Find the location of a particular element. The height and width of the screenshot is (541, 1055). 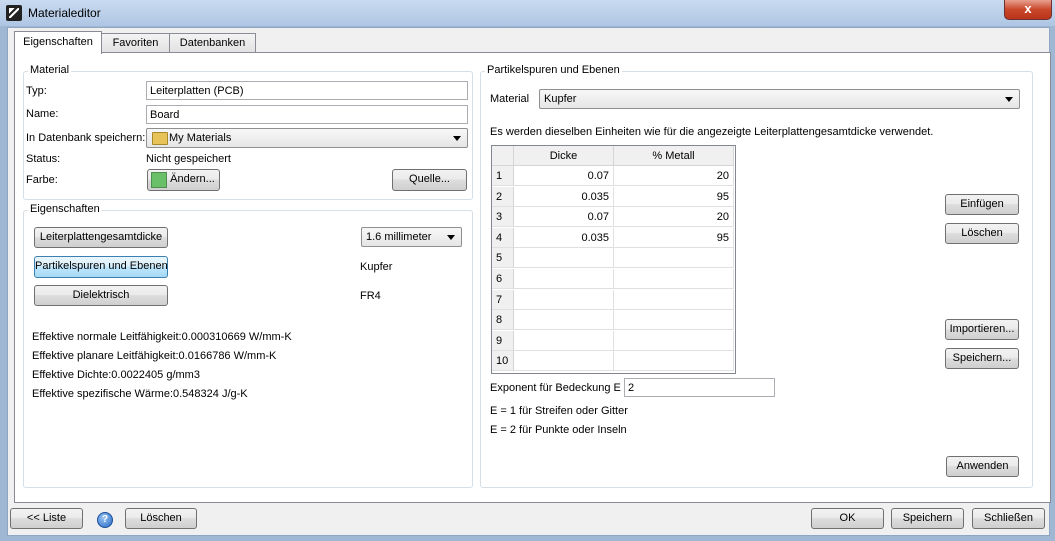

row-header: 5 is located at coordinates (503, 258).